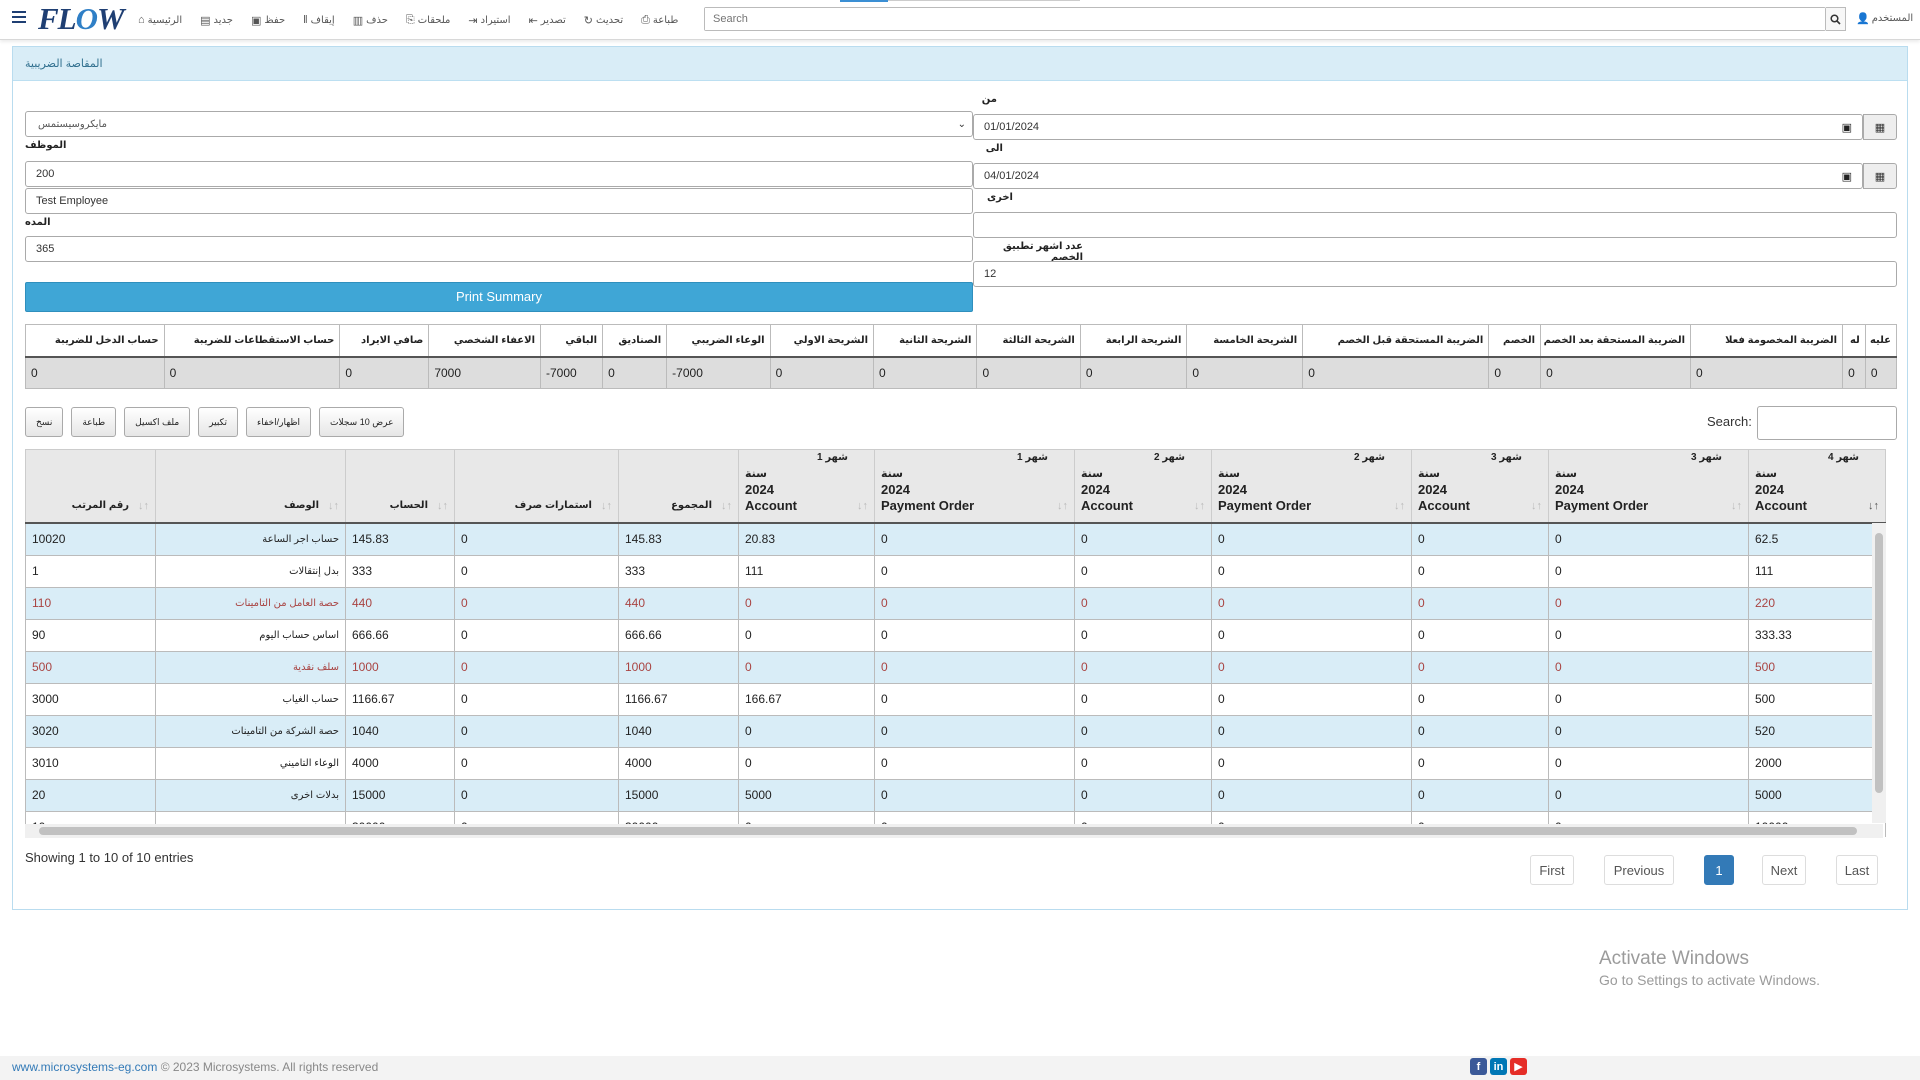 This screenshot has width=1920, height=1080. I want to click on copy-button: نسخ, so click(44, 422).